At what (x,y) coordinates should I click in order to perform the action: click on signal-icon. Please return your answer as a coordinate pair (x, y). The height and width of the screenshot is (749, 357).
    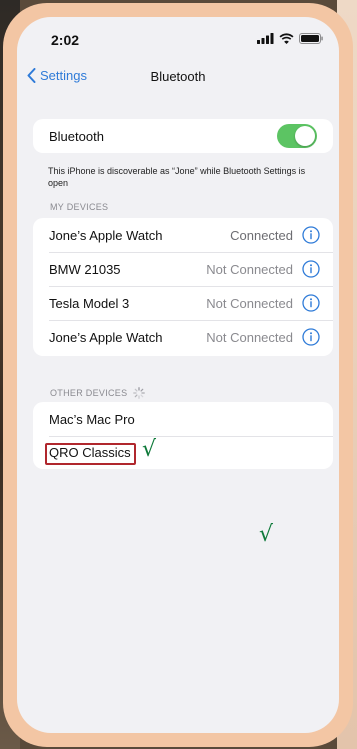
    Looking at the image, I should click on (265, 38).